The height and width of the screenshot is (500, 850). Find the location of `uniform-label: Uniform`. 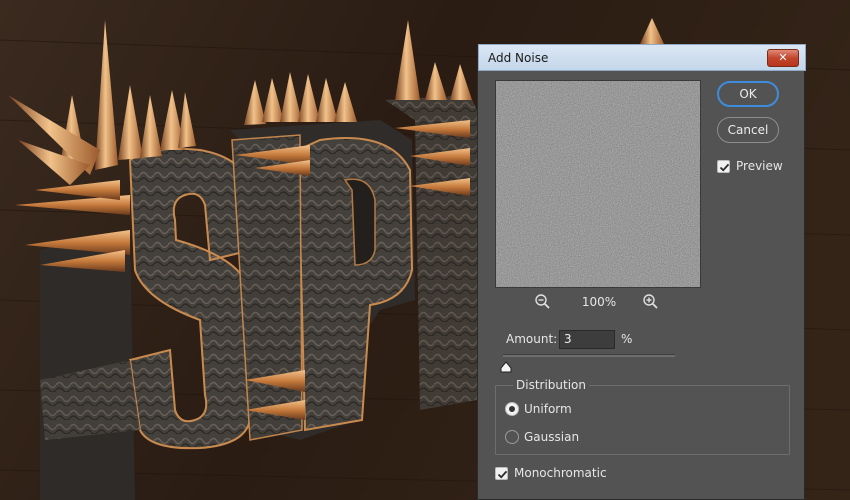

uniform-label: Uniform is located at coordinates (548, 409).